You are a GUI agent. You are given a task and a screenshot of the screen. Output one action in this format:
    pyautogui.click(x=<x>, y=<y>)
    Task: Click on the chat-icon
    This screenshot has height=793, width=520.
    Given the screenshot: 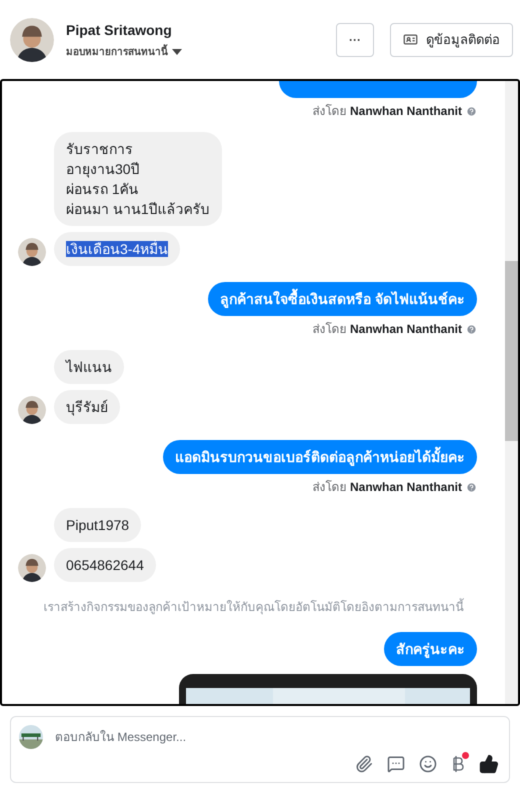 What is the action you would take?
    pyautogui.click(x=396, y=764)
    